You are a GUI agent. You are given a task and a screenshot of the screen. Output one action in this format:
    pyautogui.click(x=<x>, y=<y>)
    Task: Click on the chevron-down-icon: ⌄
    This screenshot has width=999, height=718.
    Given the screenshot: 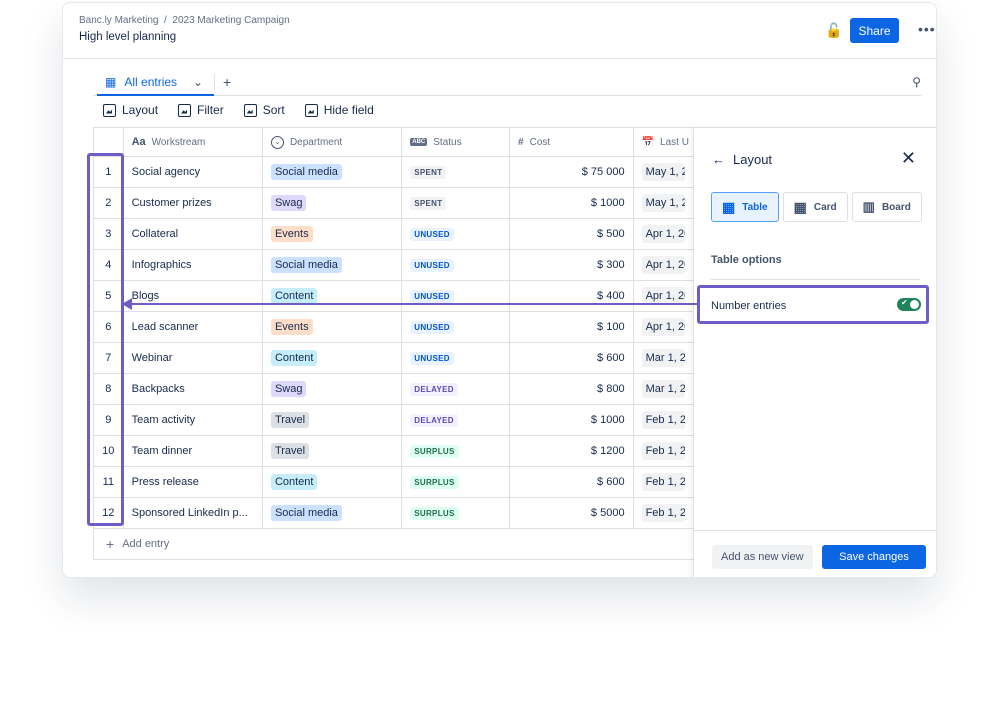 What is the action you would take?
    pyautogui.click(x=198, y=82)
    